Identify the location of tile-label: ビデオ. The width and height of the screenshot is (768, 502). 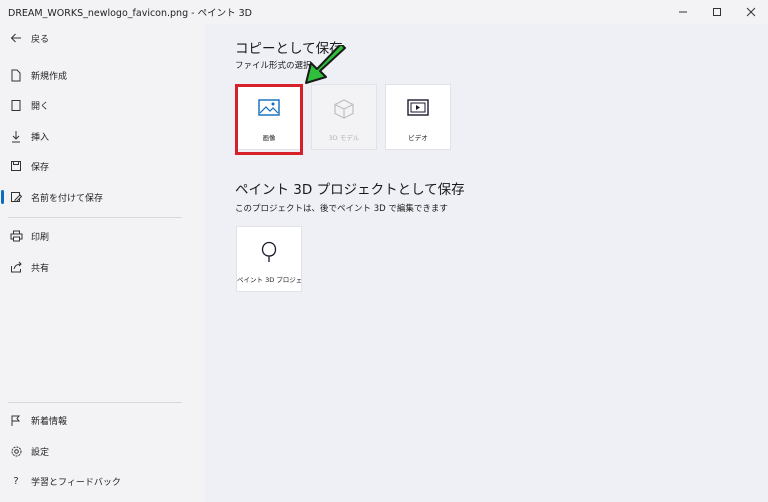
(418, 138).